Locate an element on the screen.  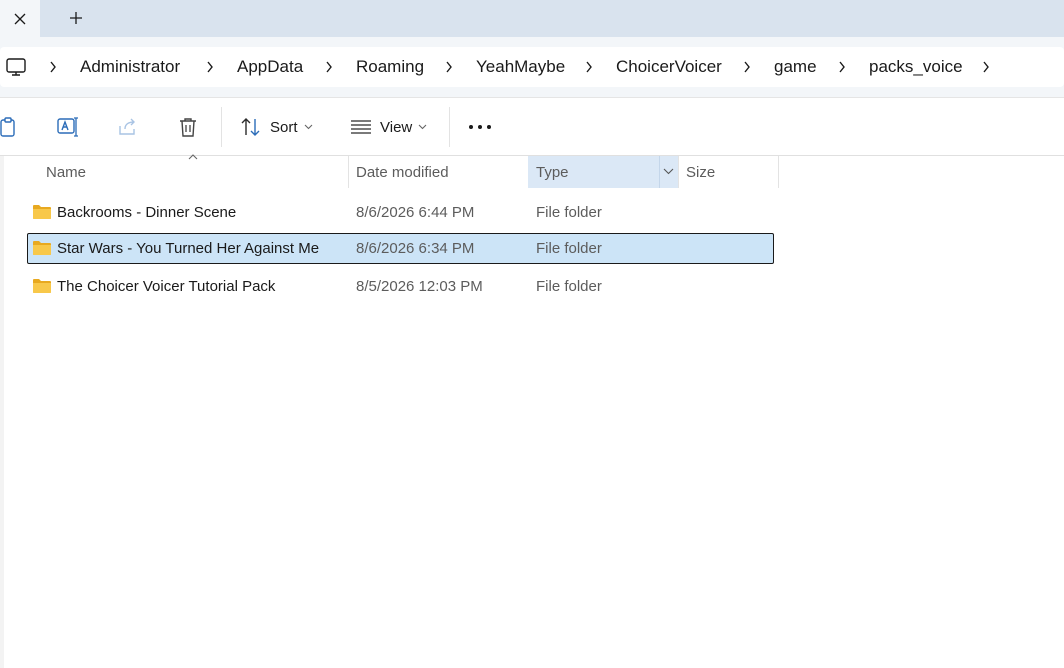
new-tab-button is located at coordinates (76, 18).